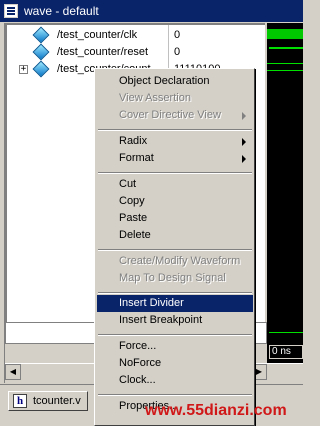  Describe the element at coordinates (175, 158) in the screenshot. I see `menu-item-format: Format` at that location.